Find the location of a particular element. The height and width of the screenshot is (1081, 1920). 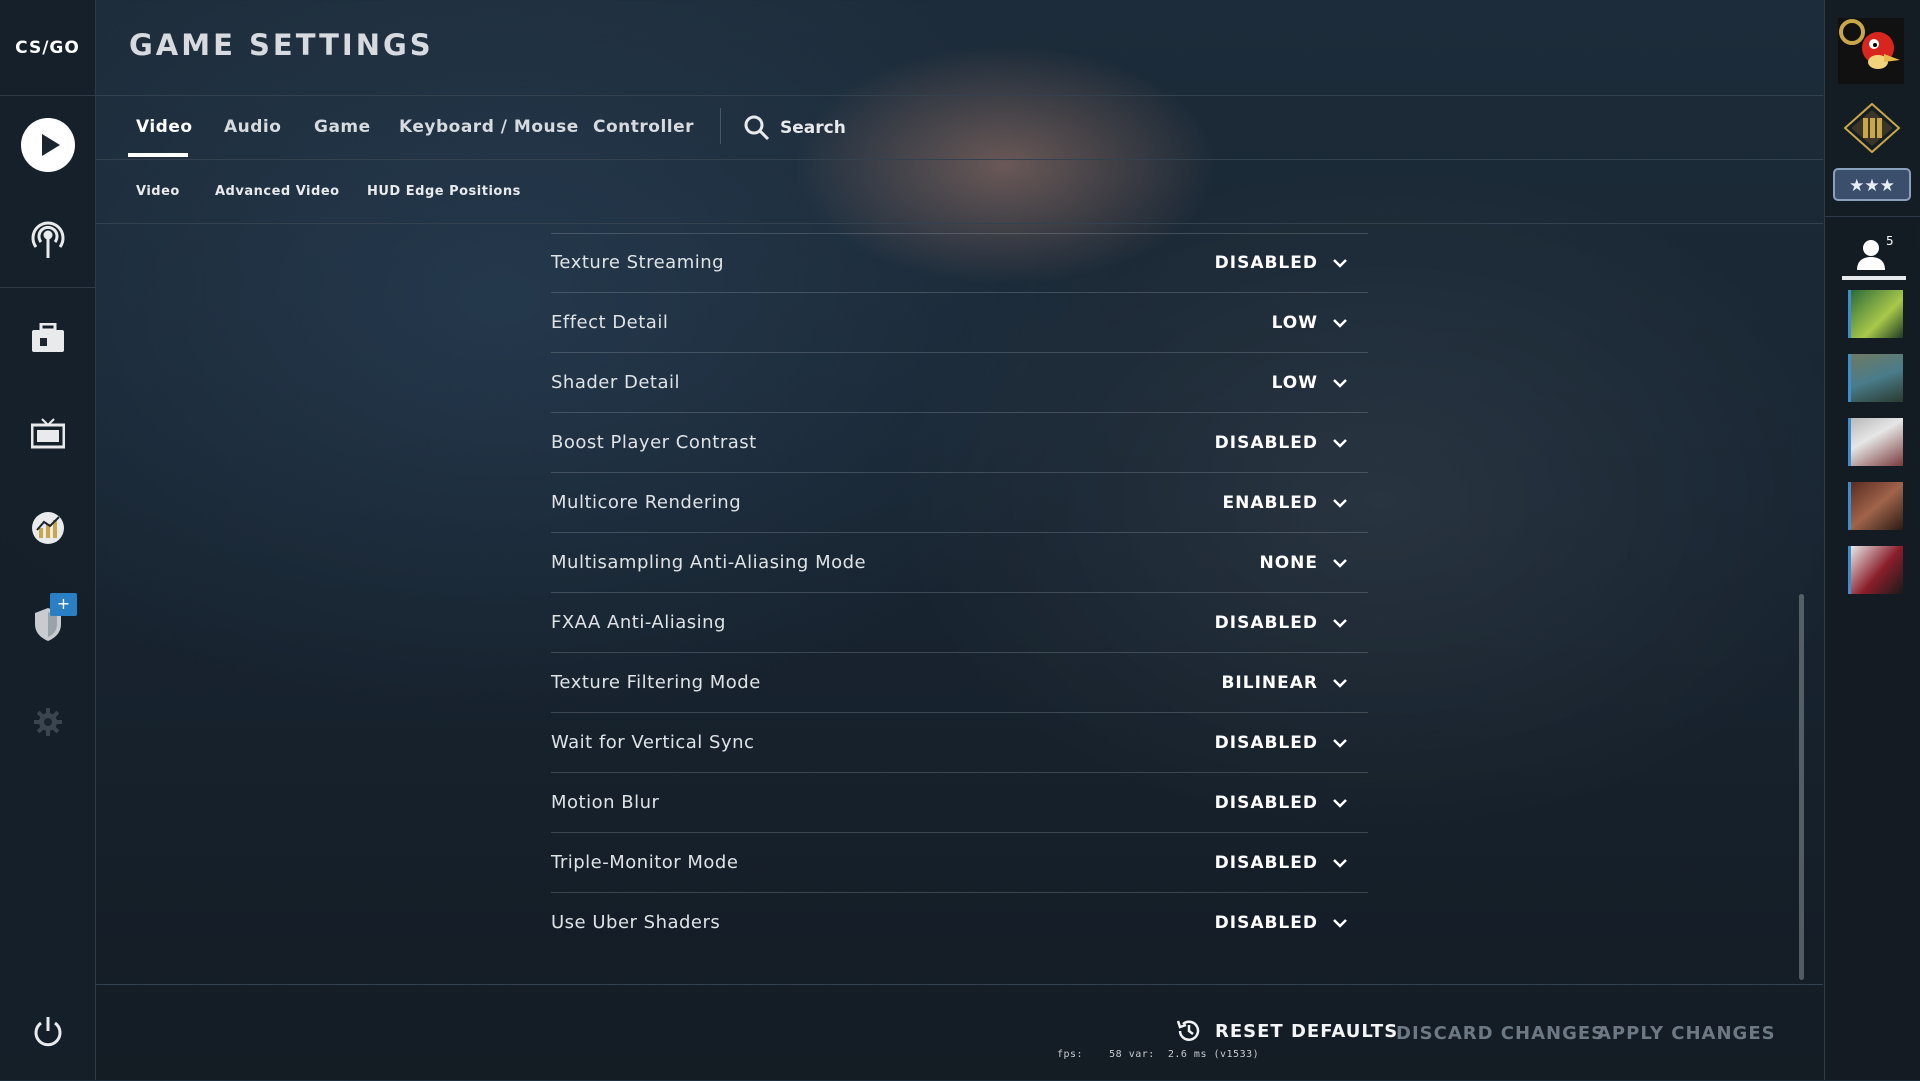

setting-dropdown: NONE is located at coordinates (1313, 563).